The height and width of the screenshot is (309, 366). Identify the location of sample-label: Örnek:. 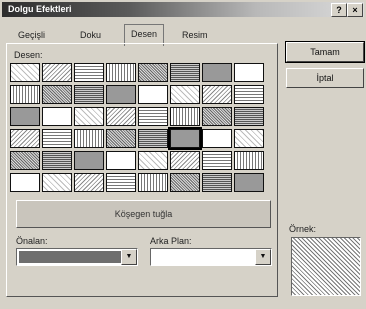
(303, 229).